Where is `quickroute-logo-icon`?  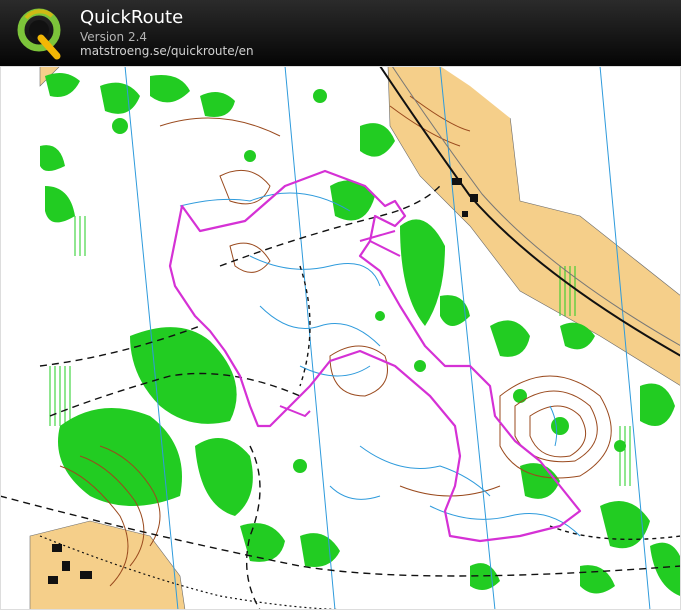 quickroute-logo-icon is located at coordinates (39, 34).